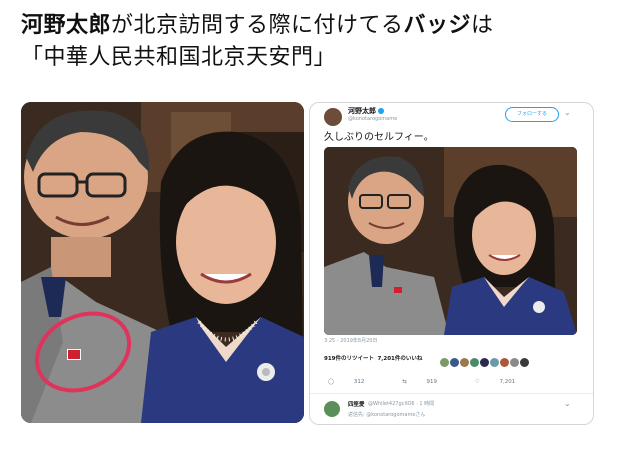 This screenshot has width=617, height=452. Describe the element at coordinates (179, 57) in the screenshot. I see `headline-line-2: 「中華人民共和国北京天安門」` at that location.